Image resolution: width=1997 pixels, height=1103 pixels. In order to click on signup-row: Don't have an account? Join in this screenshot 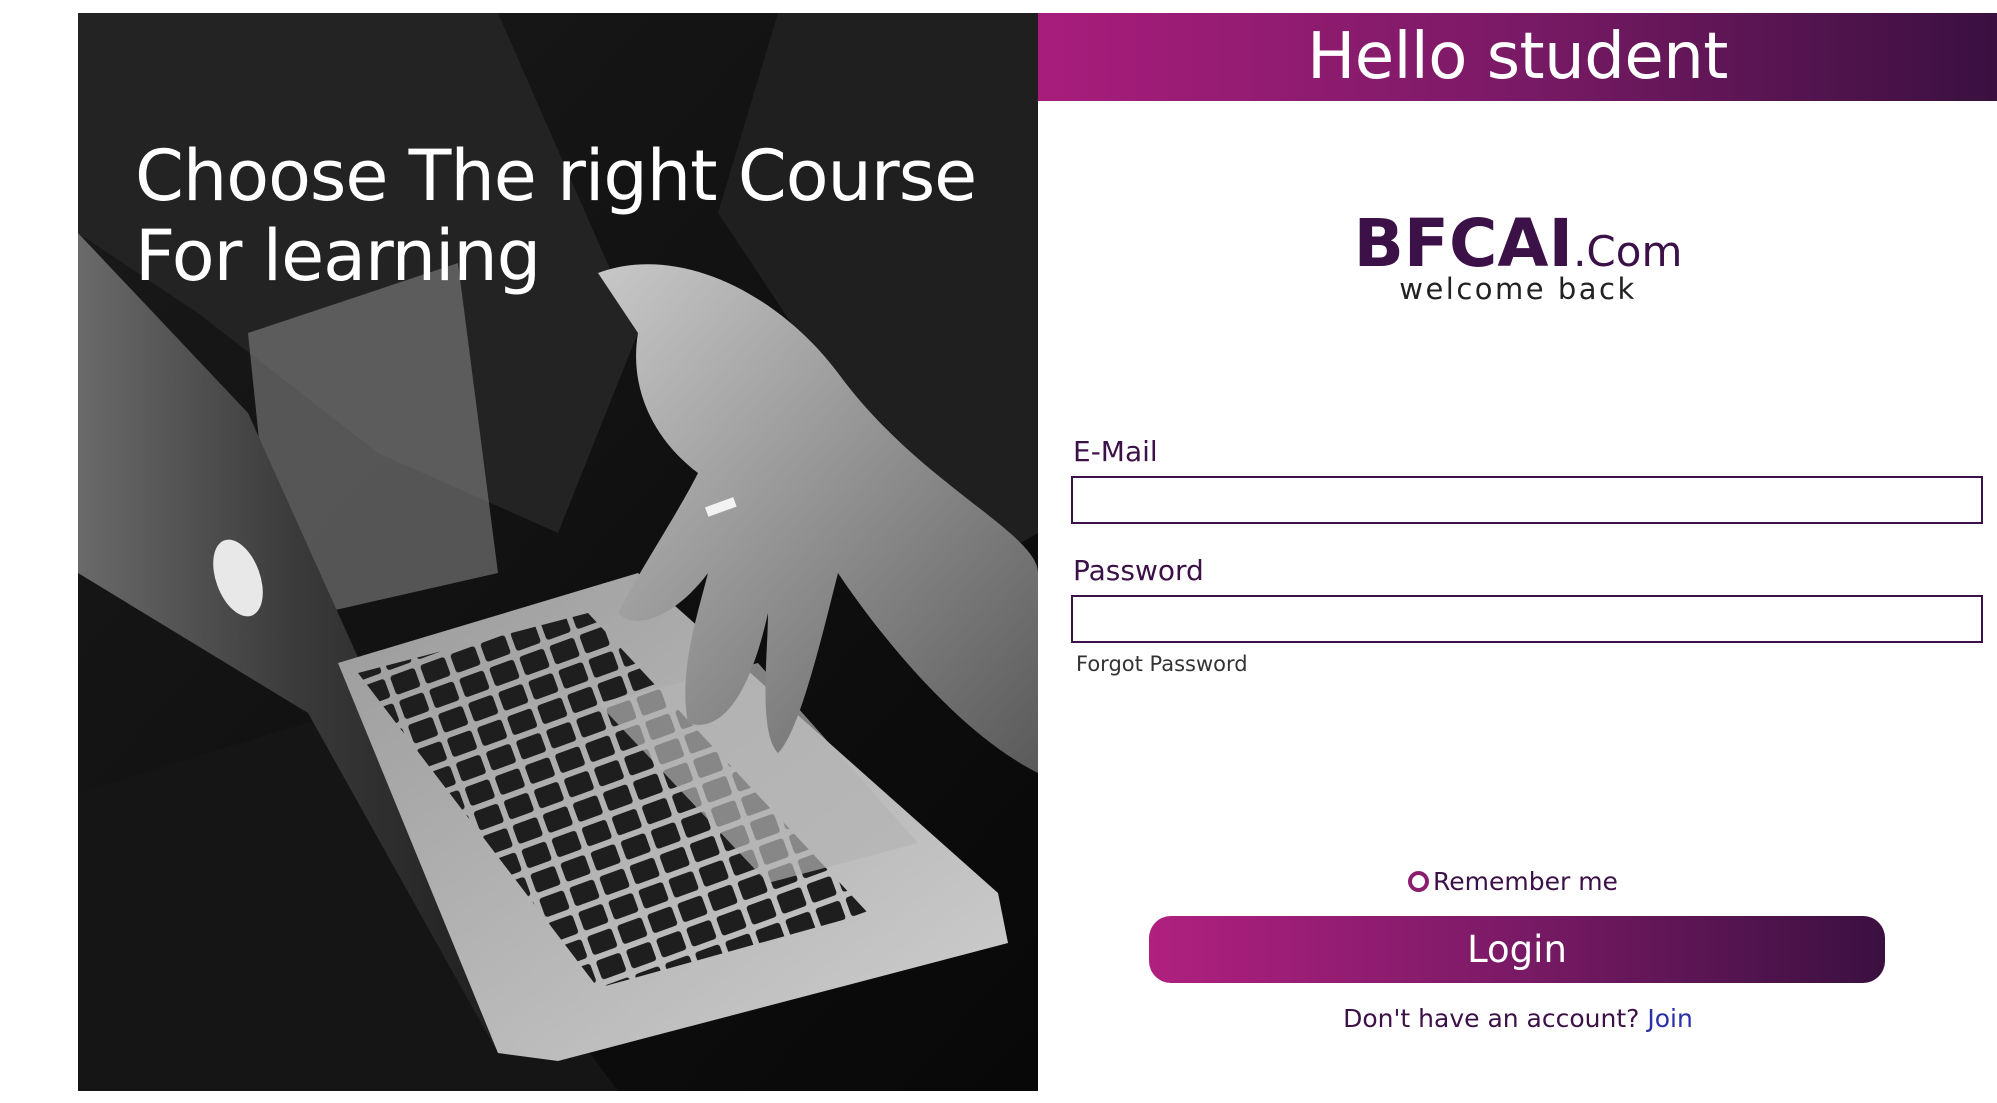, I will do `click(1517, 1018)`.